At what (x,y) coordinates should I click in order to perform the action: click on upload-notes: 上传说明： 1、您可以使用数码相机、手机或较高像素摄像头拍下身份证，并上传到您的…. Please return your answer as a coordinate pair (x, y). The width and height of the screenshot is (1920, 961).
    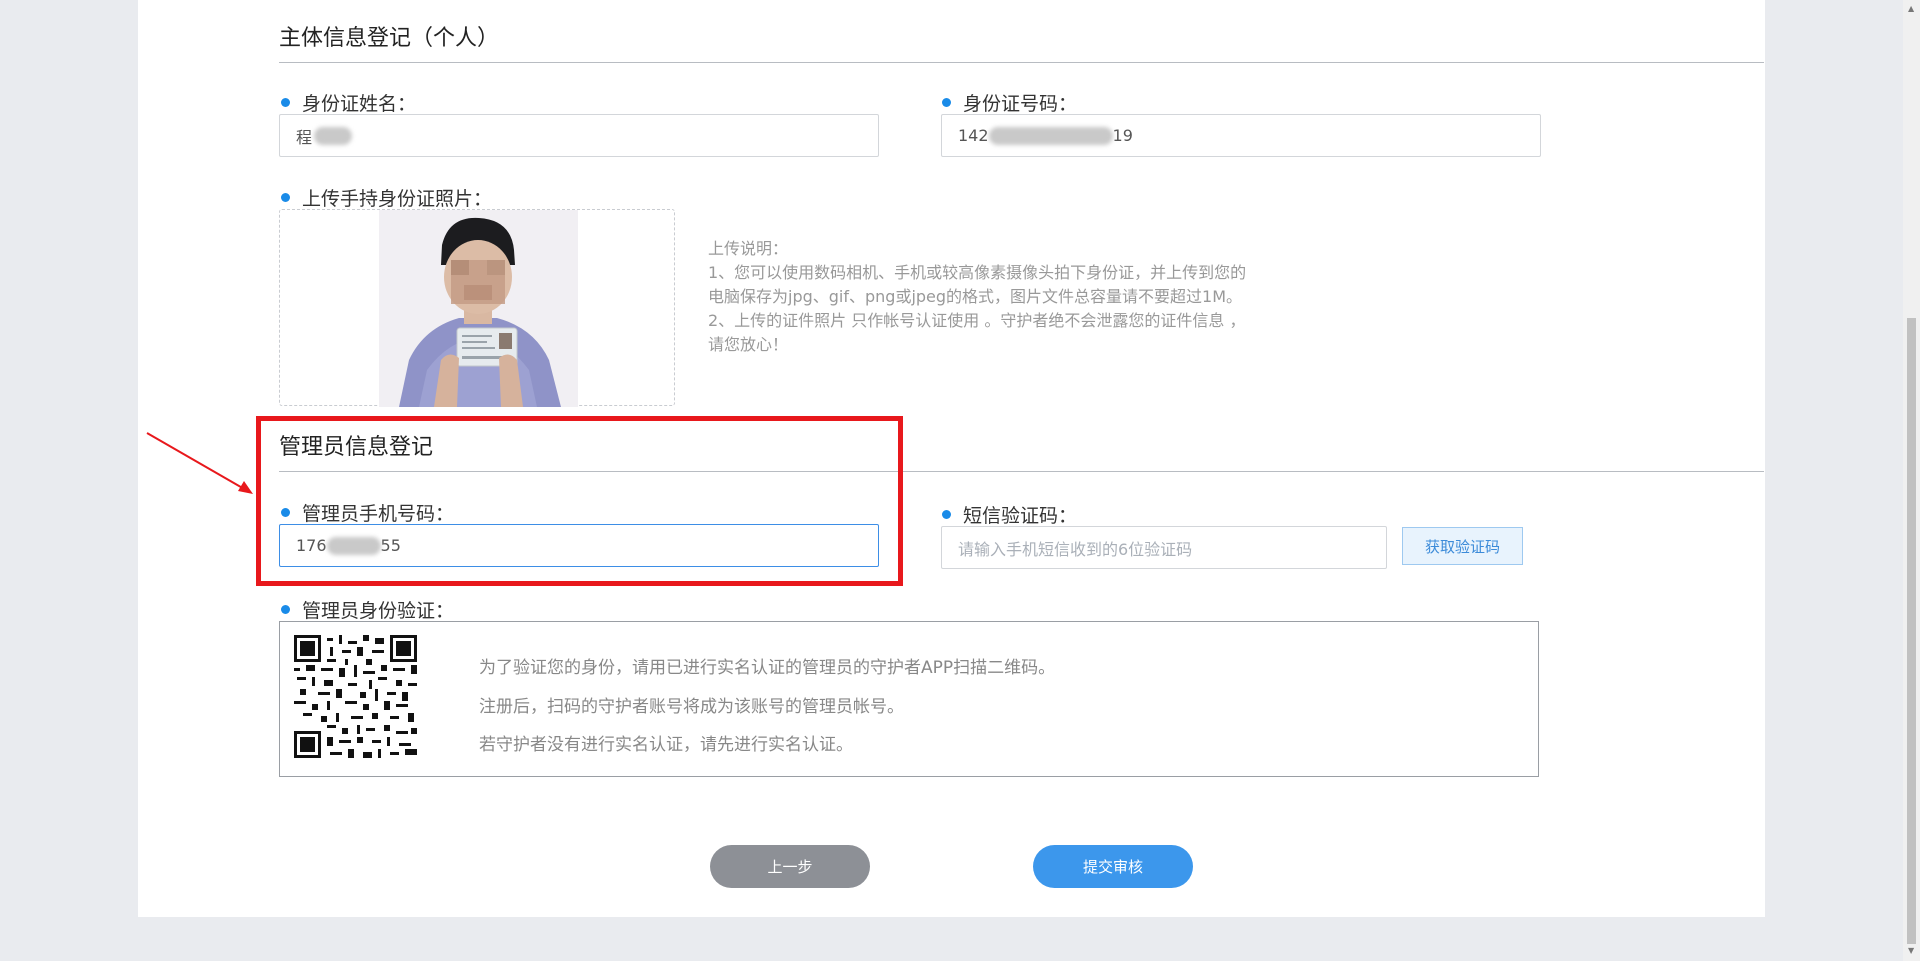
    Looking at the image, I should click on (977, 296).